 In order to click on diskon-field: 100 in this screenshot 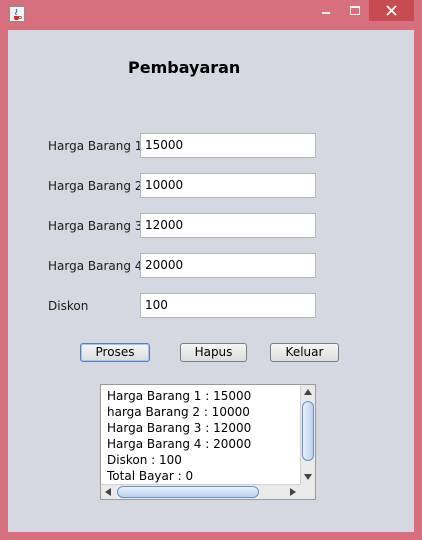, I will do `click(228, 305)`.